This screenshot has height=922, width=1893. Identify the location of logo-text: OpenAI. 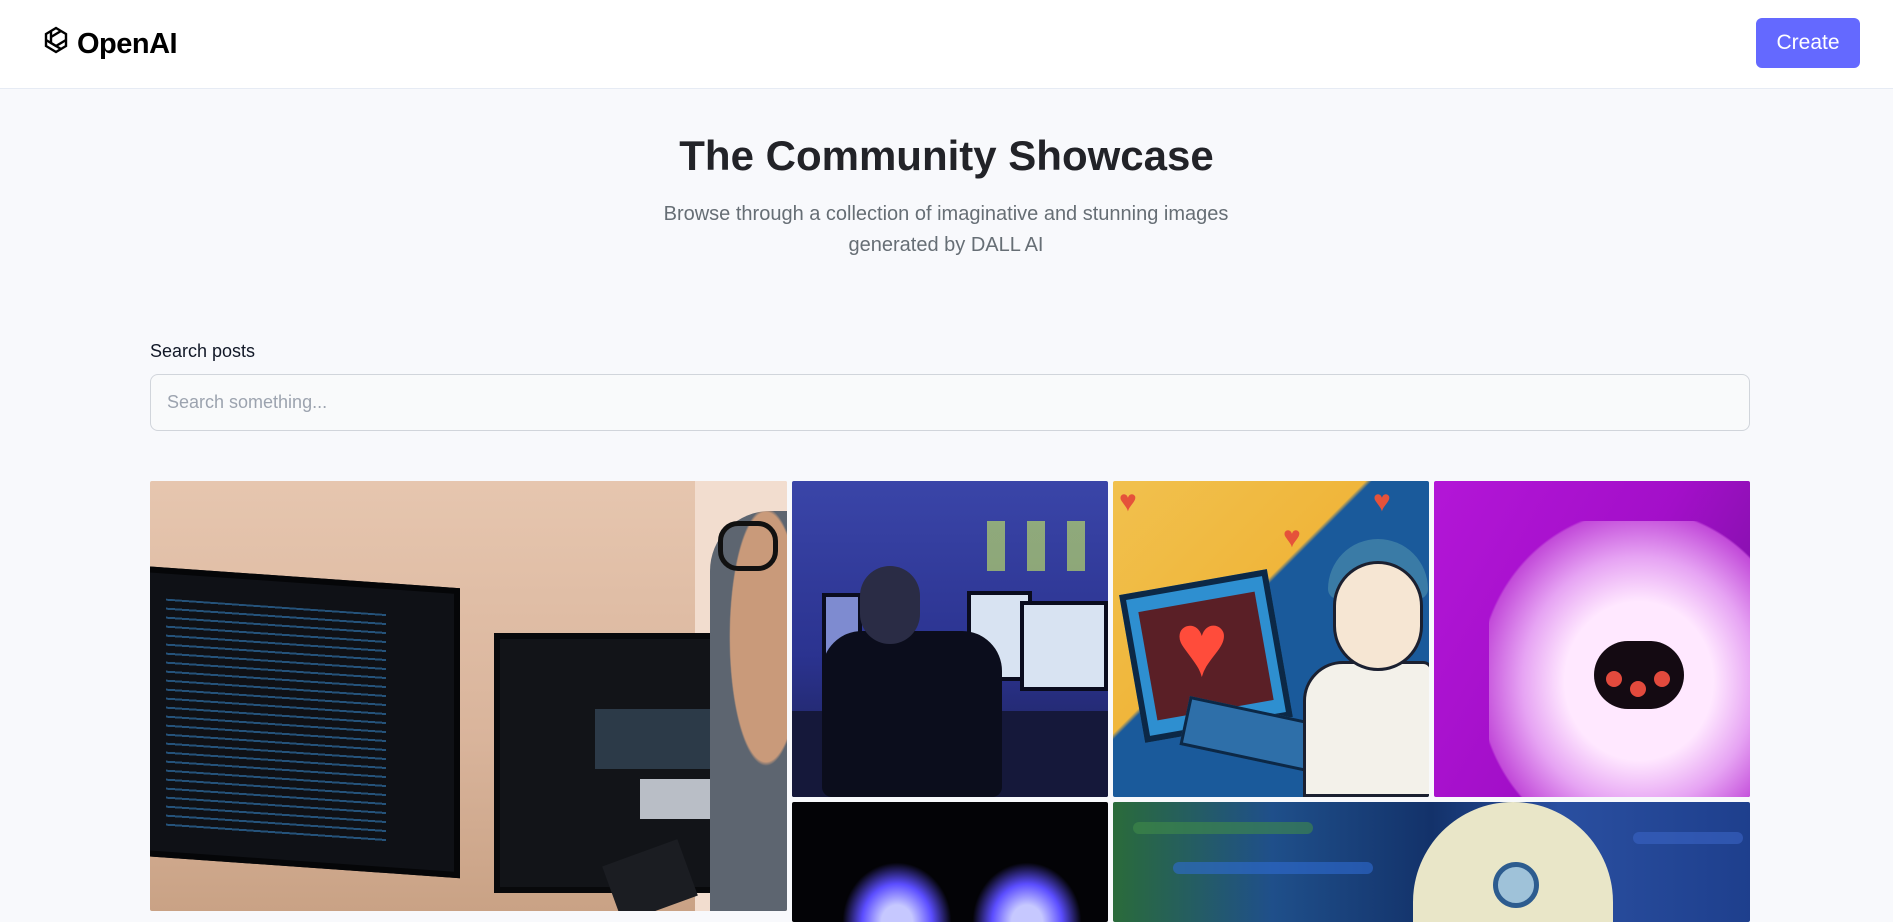
(127, 43).